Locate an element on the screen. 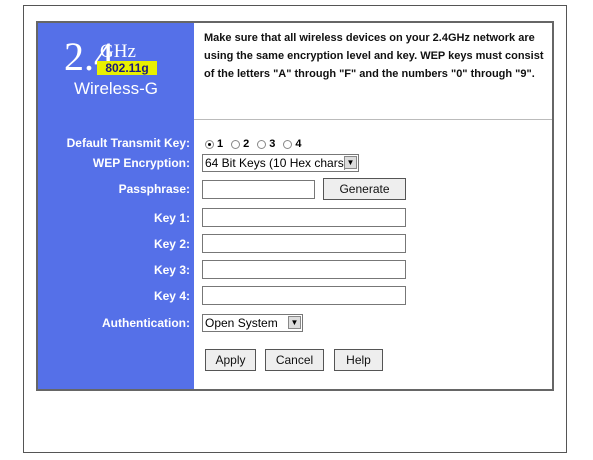  authentication-label: Authentication: is located at coordinates (146, 323).